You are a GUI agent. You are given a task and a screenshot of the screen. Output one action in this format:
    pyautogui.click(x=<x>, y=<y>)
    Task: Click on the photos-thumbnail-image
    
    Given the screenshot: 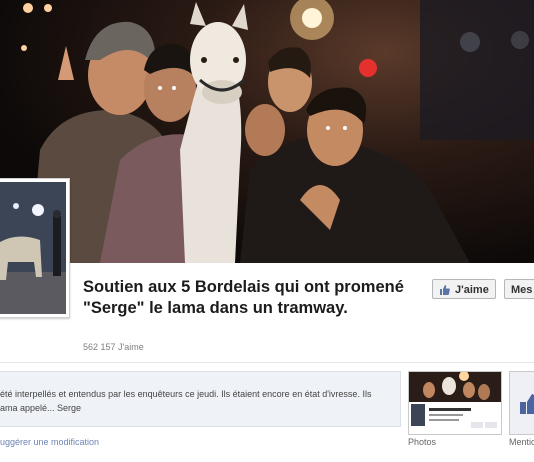 What is the action you would take?
    pyautogui.click(x=455, y=403)
    